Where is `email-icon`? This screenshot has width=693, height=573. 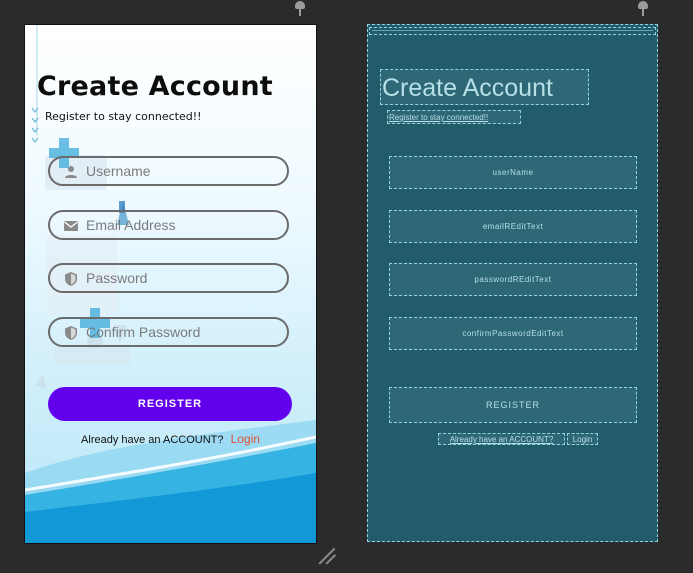 email-icon is located at coordinates (71, 226).